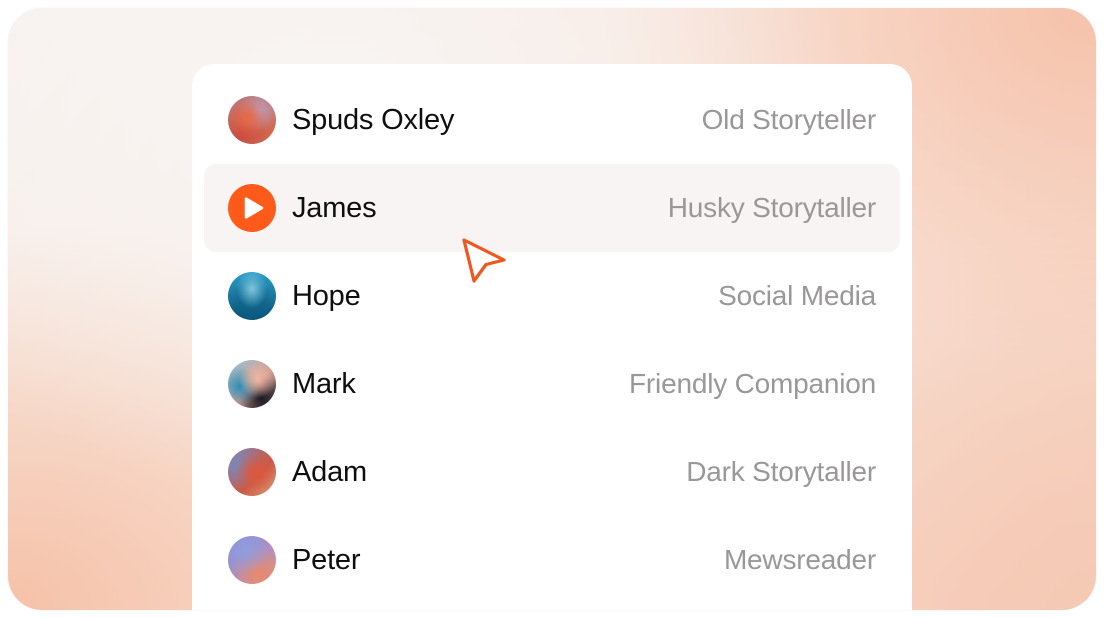 The width and height of the screenshot is (1104, 618). What do you see at coordinates (797, 295) in the screenshot?
I see `voice-description: Social Media` at bounding box center [797, 295].